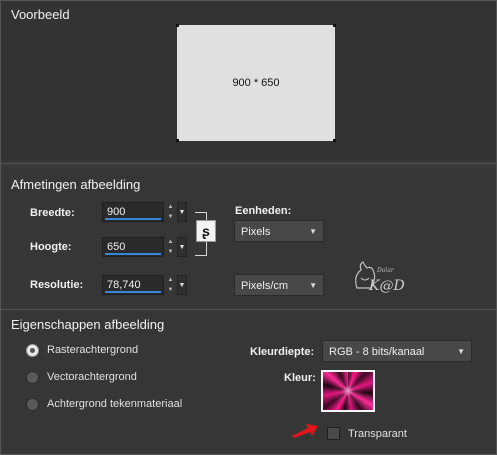 The width and height of the screenshot is (497, 455). What do you see at coordinates (32, 377) in the screenshot?
I see `vector-background-radio` at bounding box center [32, 377].